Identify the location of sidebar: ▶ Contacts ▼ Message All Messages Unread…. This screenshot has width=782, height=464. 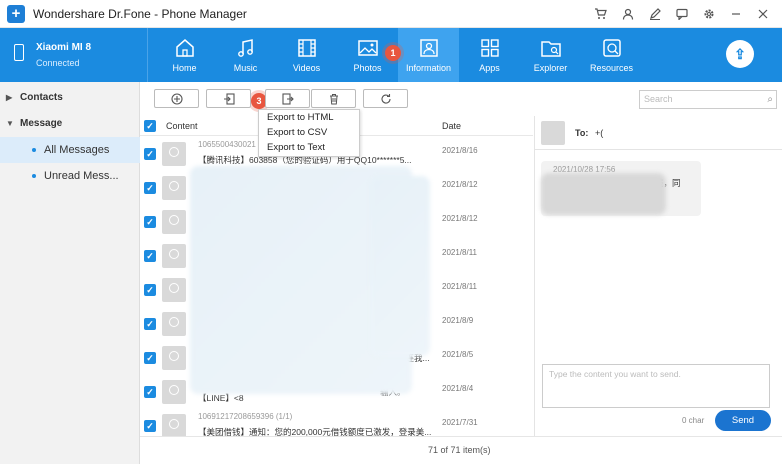
(70, 273).